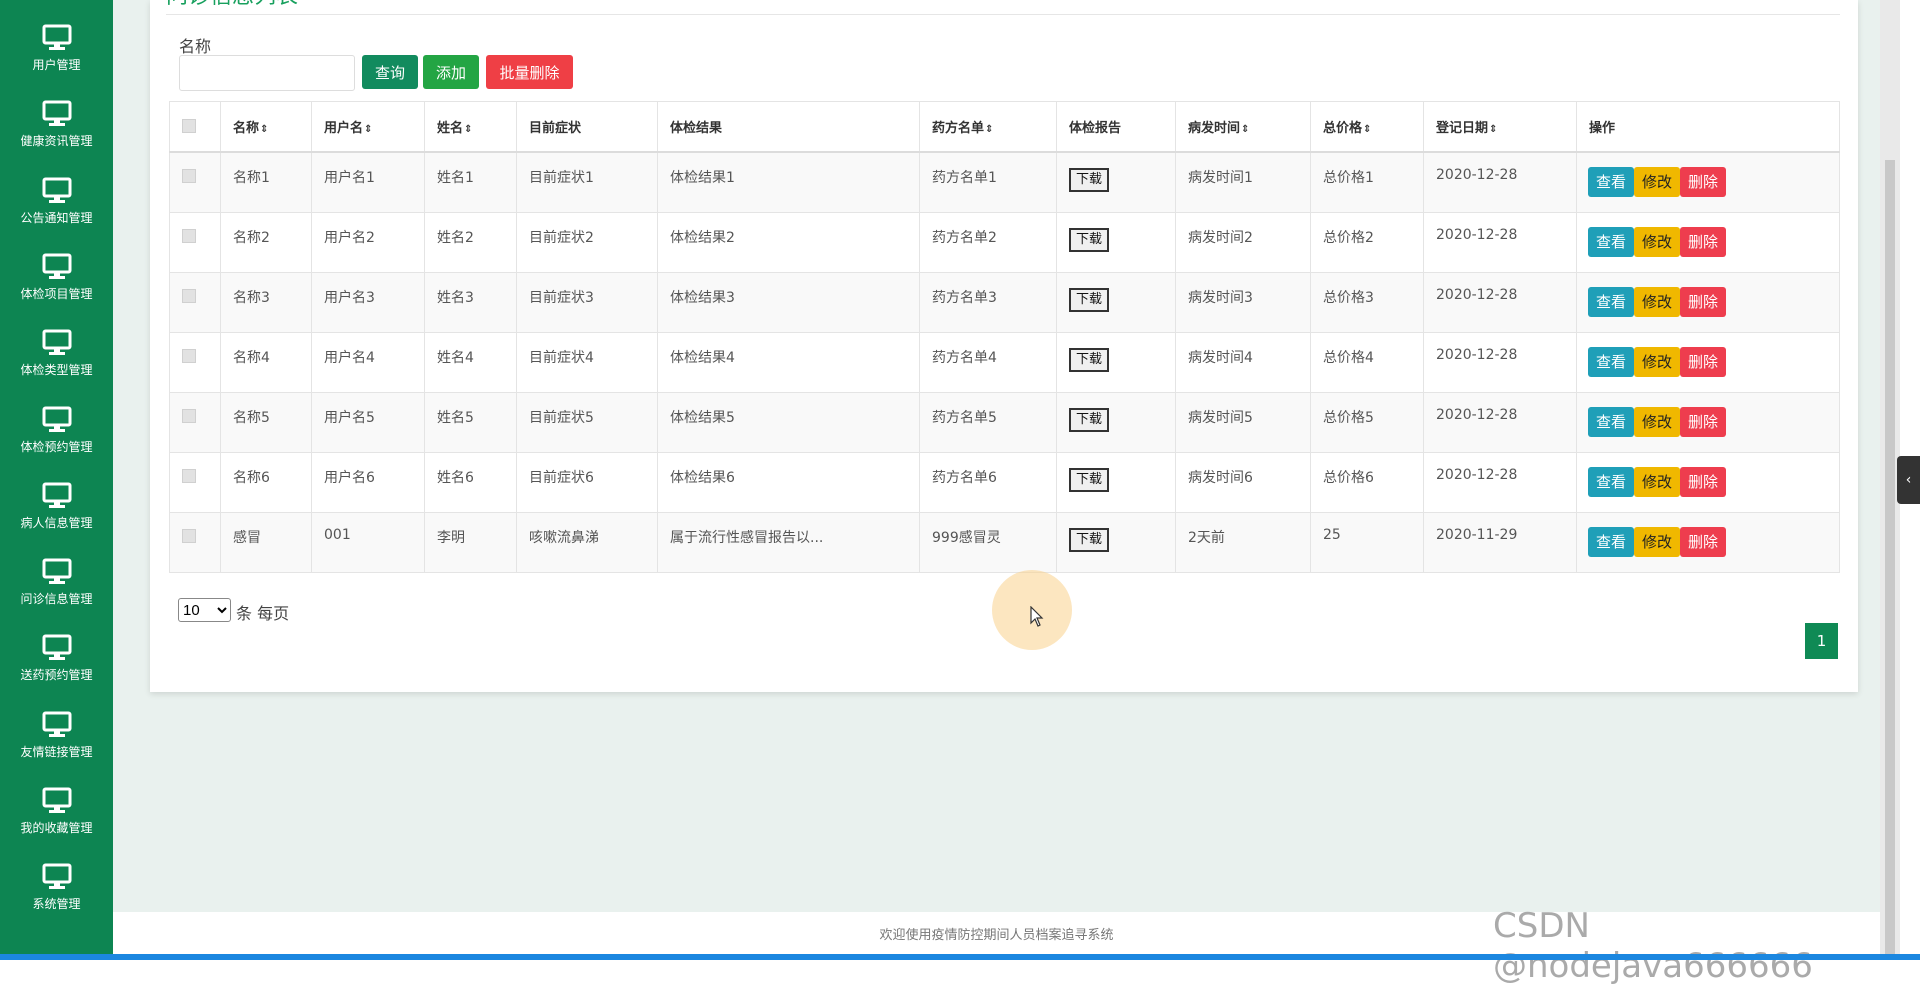 The image size is (1920, 986). What do you see at coordinates (56, 592) in the screenshot?
I see `sidebar-item: 问诊信息管理` at bounding box center [56, 592].